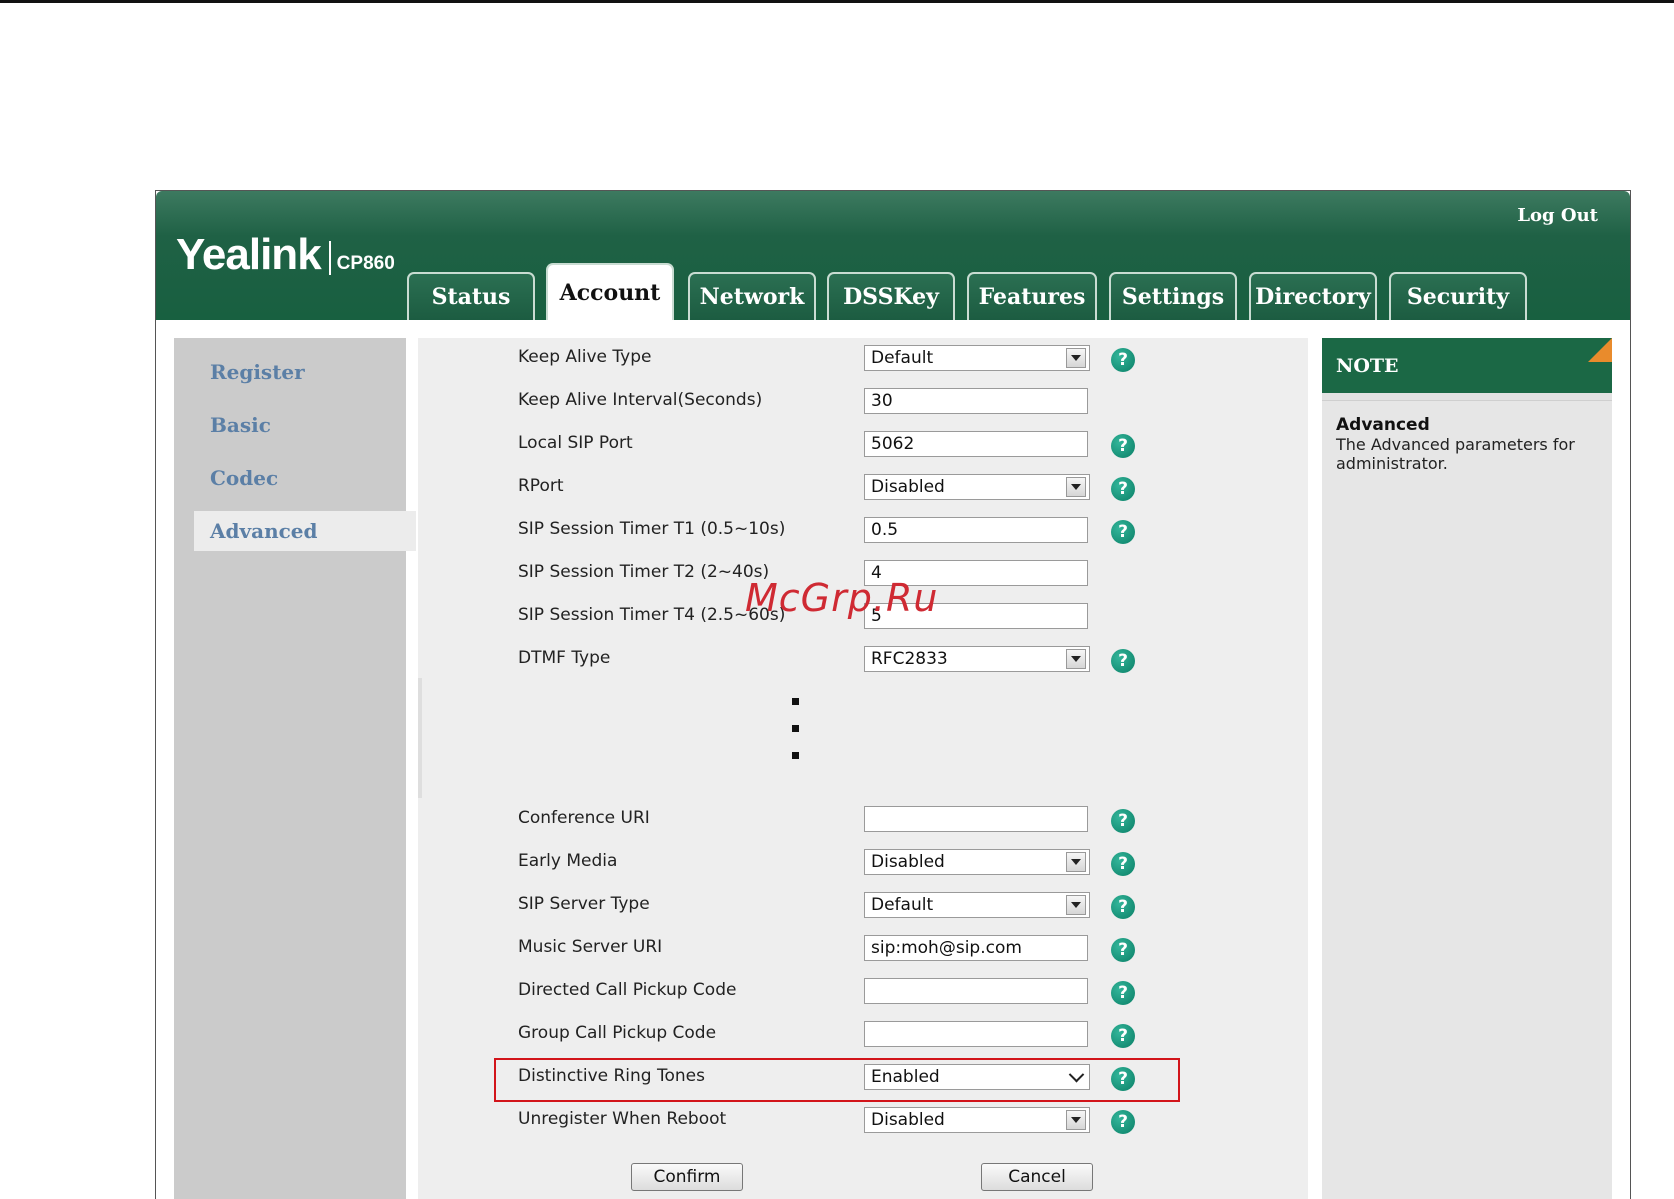  What do you see at coordinates (1173, 296) in the screenshot?
I see `tab-settings: Settings` at bounding box center [1173, 296].